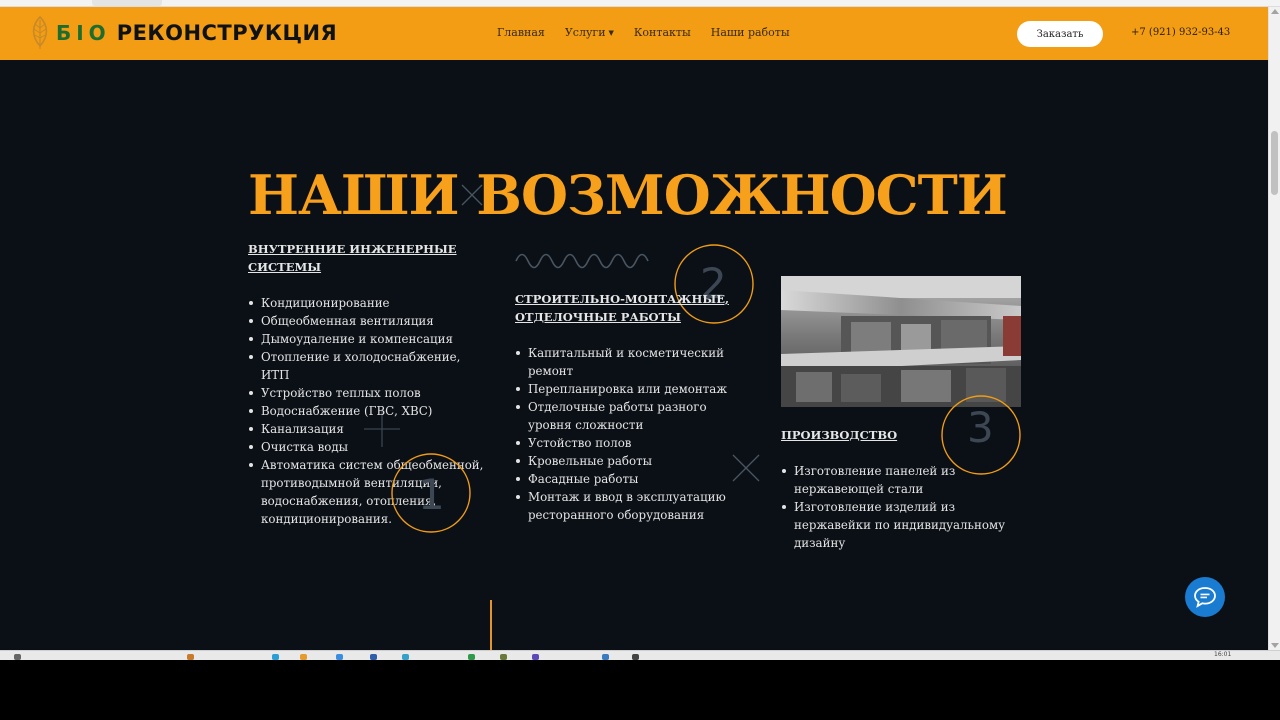 Image resolution: width=1280 pixels, height=720 pixels. I want to click on list-item: Перепланировка или демонтаж, so click(631, 389).